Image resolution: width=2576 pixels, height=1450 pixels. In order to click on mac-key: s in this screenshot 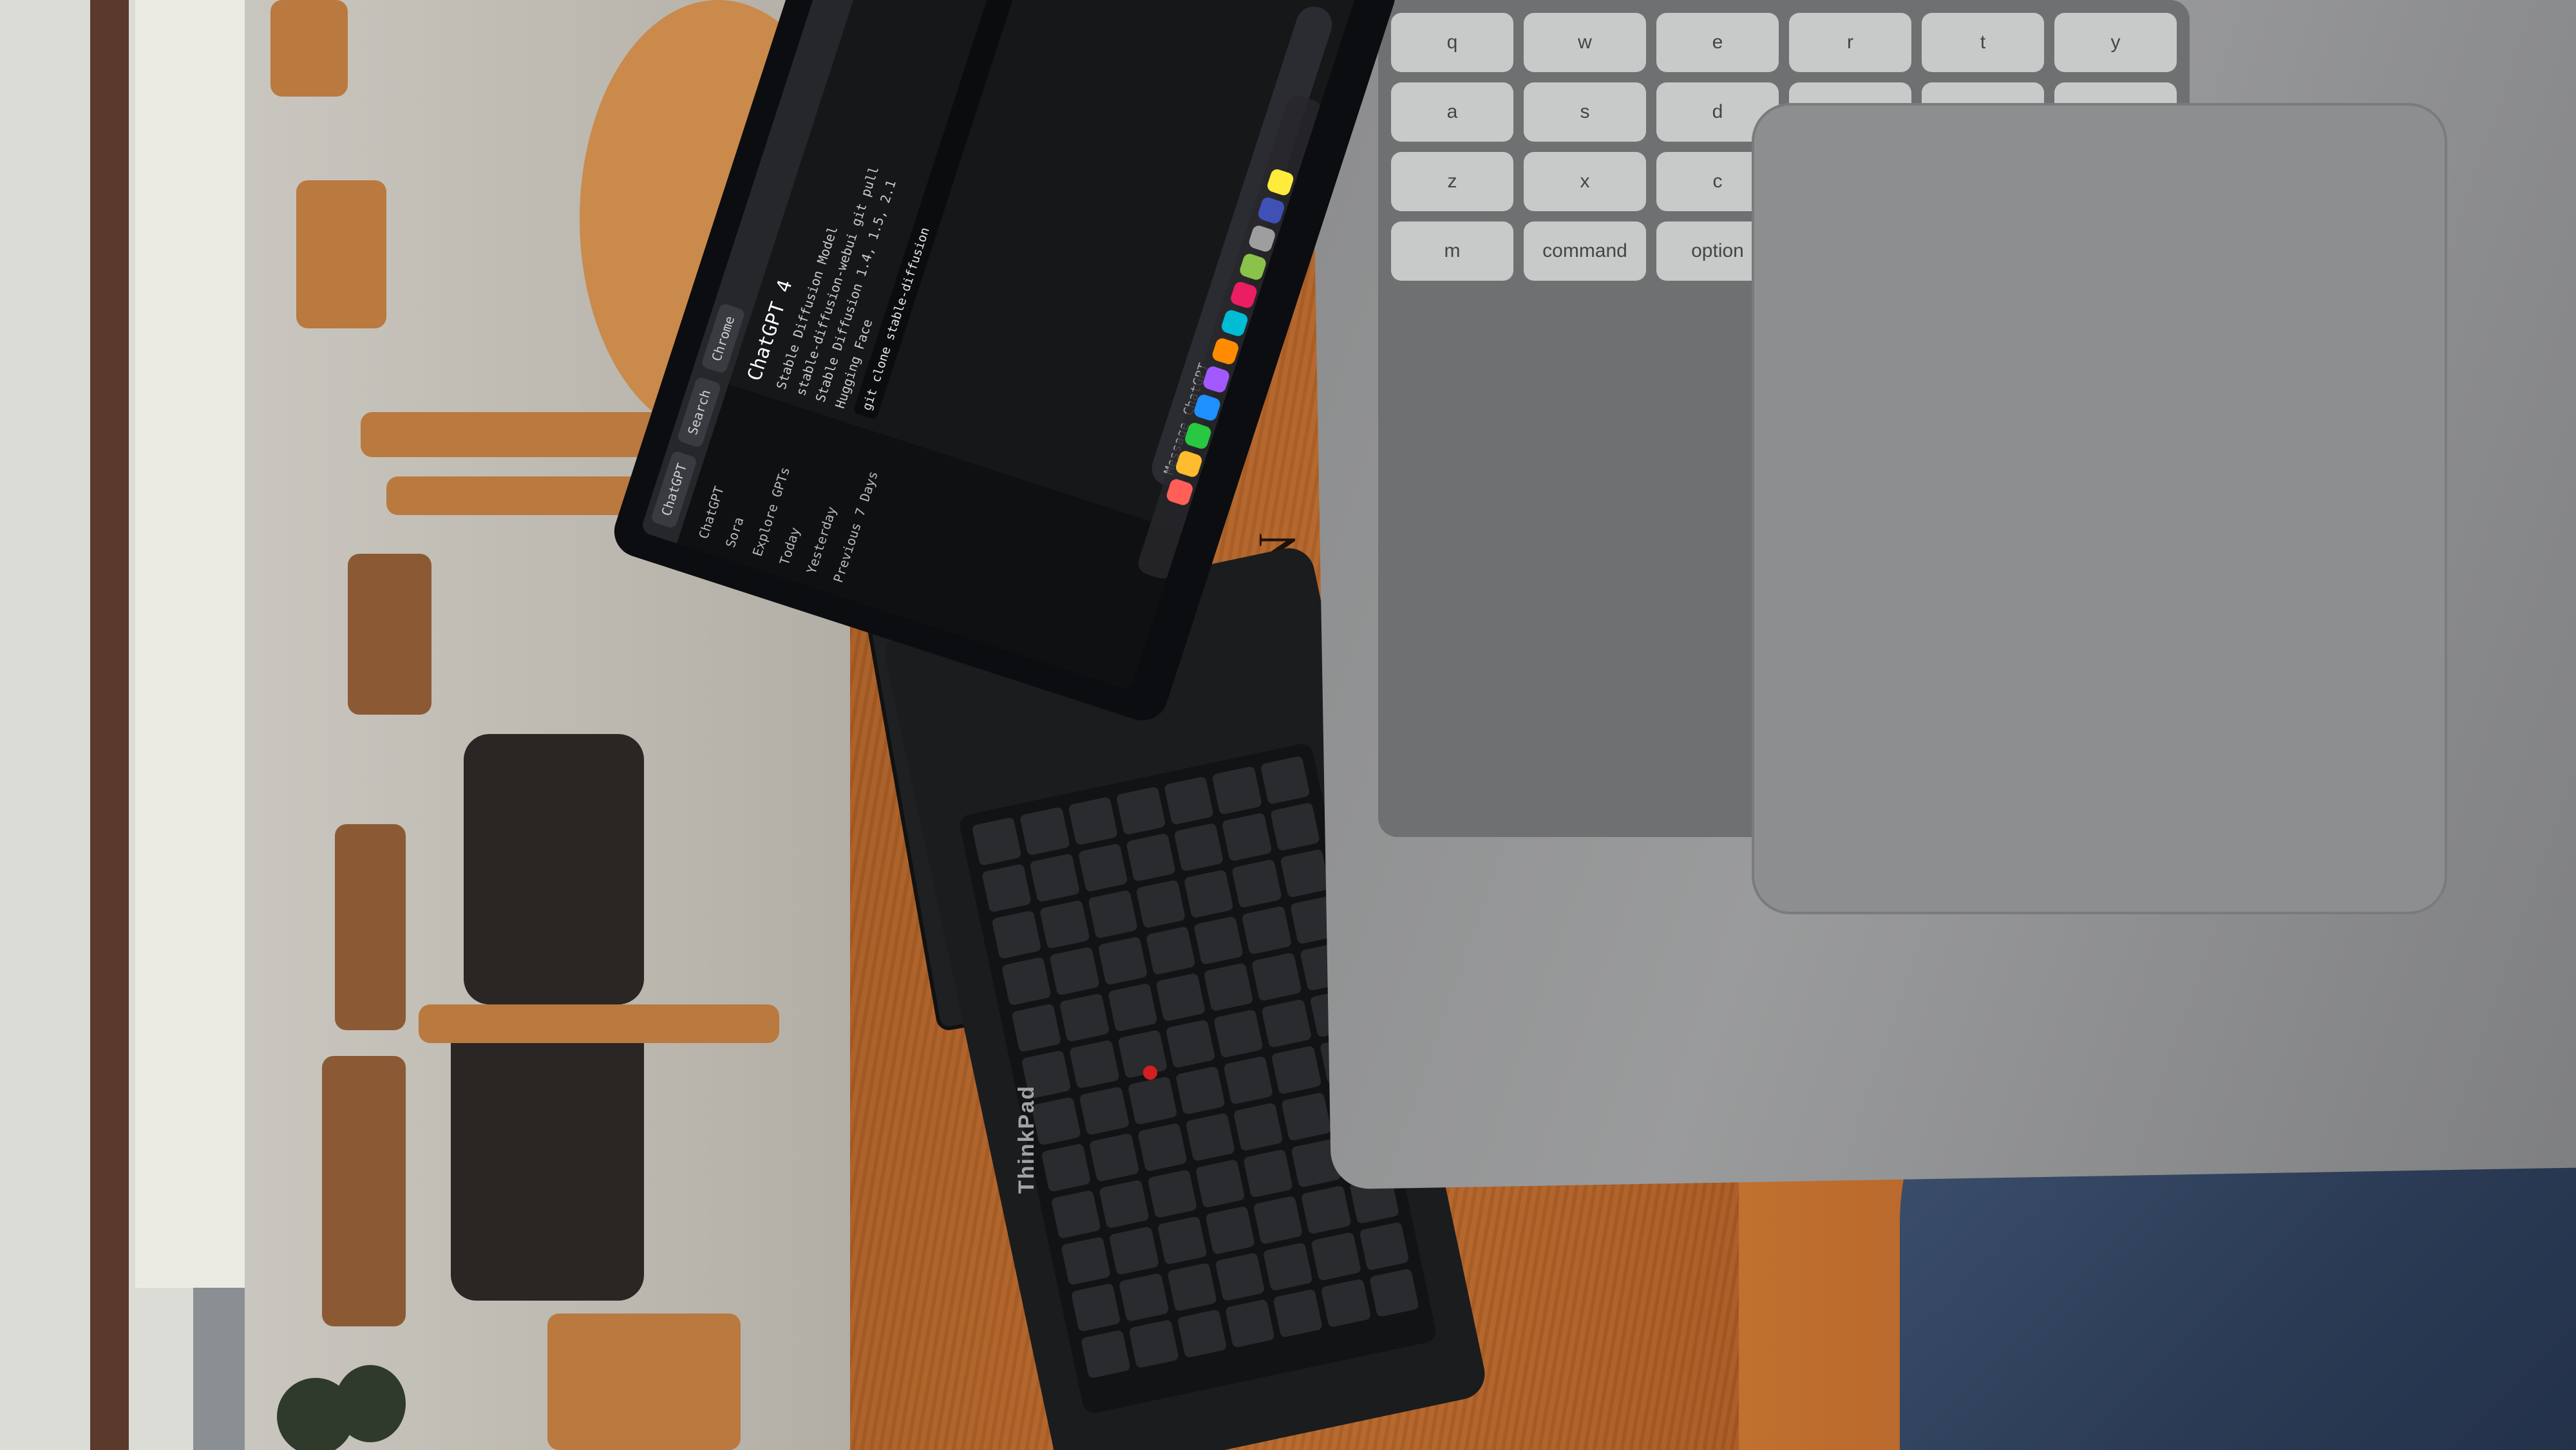, I will do `click(1585, 112)`.